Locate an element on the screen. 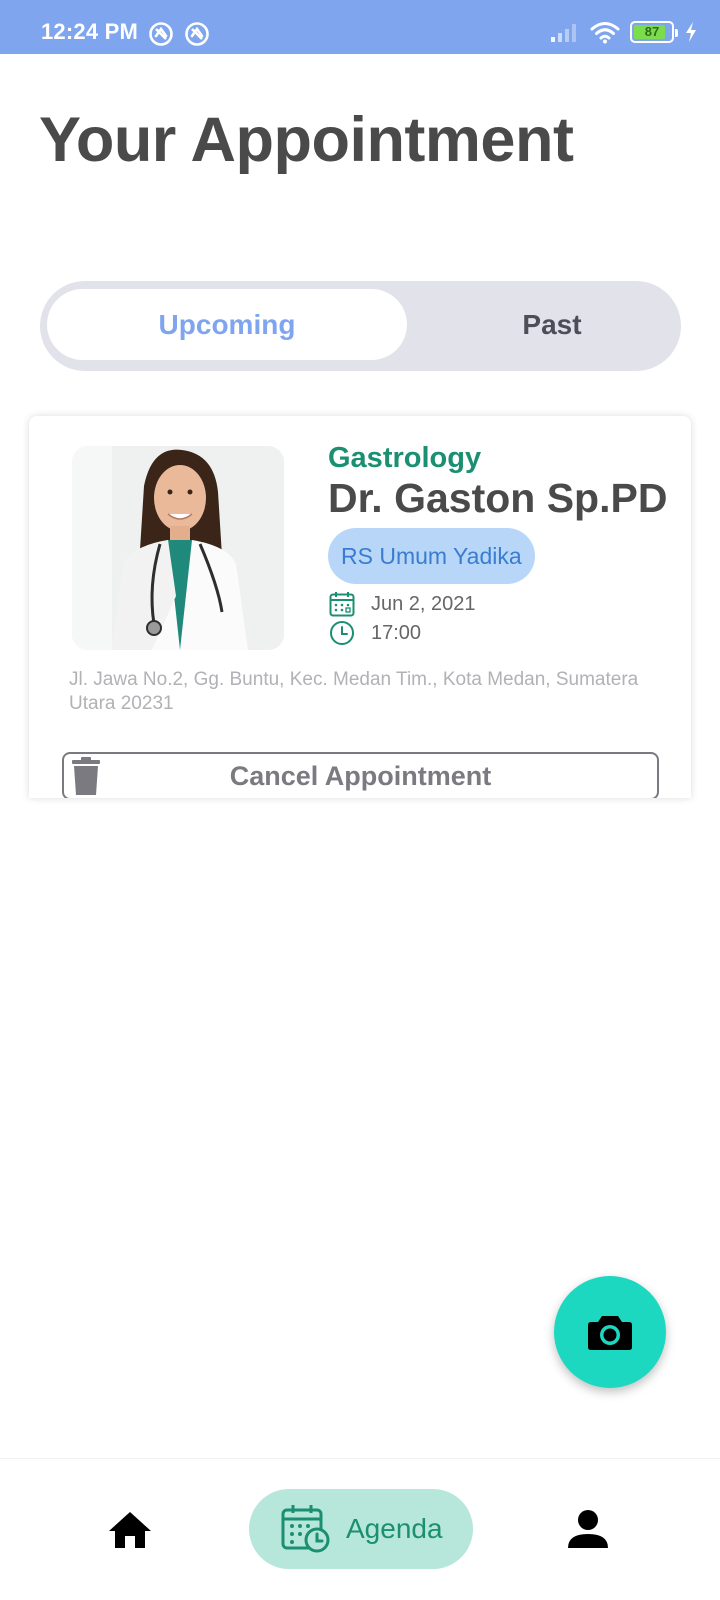 The height and width of the screenshot is (1600, 720). camera-icon is located at coordinates (610, 1333).